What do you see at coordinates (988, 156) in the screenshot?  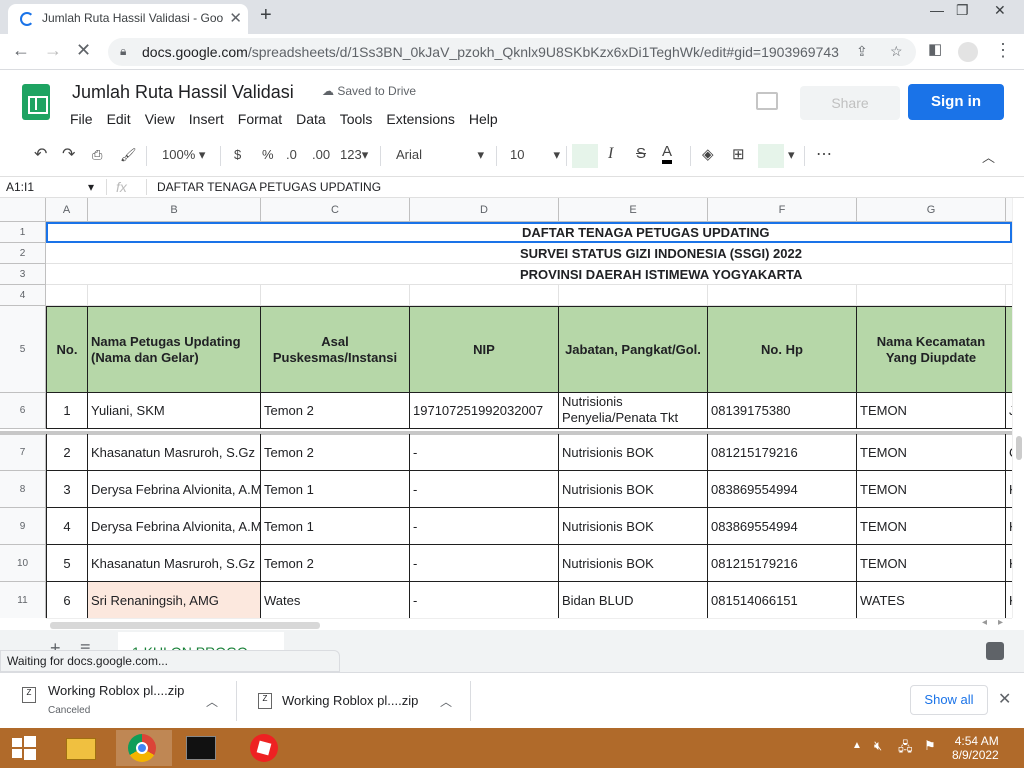 I see `collapse-menu-icon: ︿` at bounding box center [988, 156].